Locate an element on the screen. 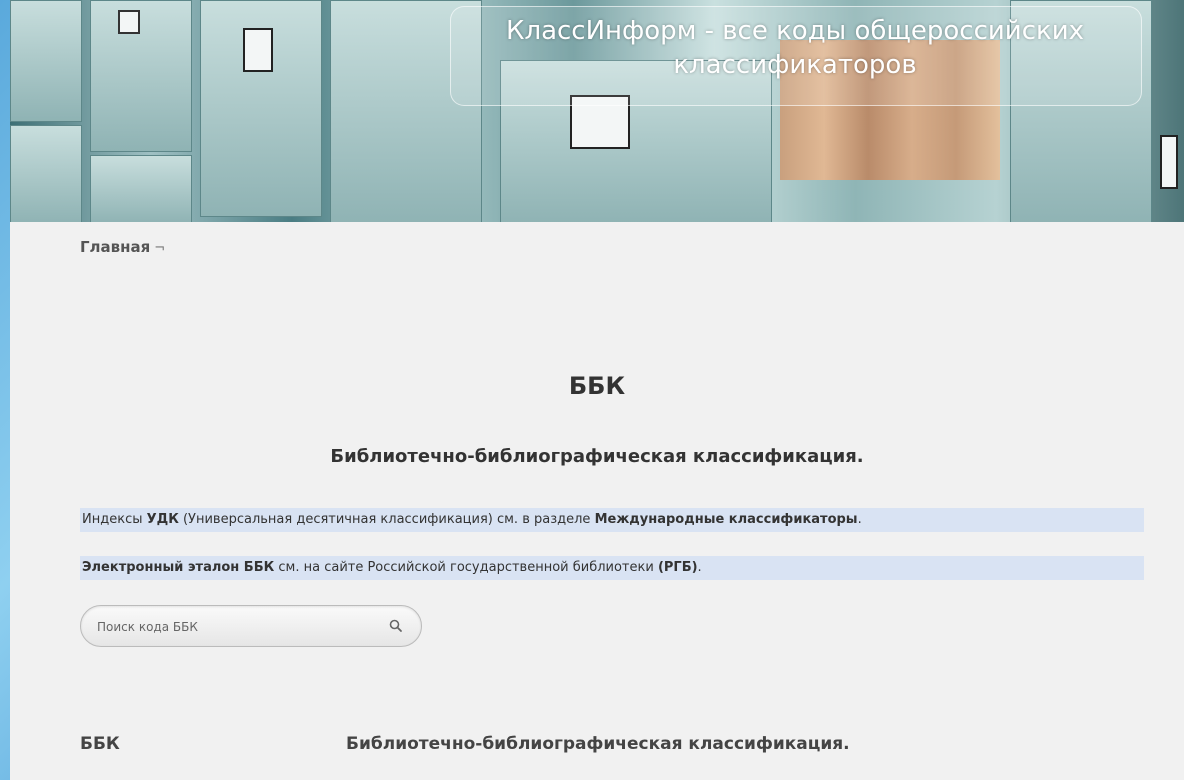 Image resolution: width=1184 pixels, height=780 pixels. search-input is located at coordinates (237, 627).